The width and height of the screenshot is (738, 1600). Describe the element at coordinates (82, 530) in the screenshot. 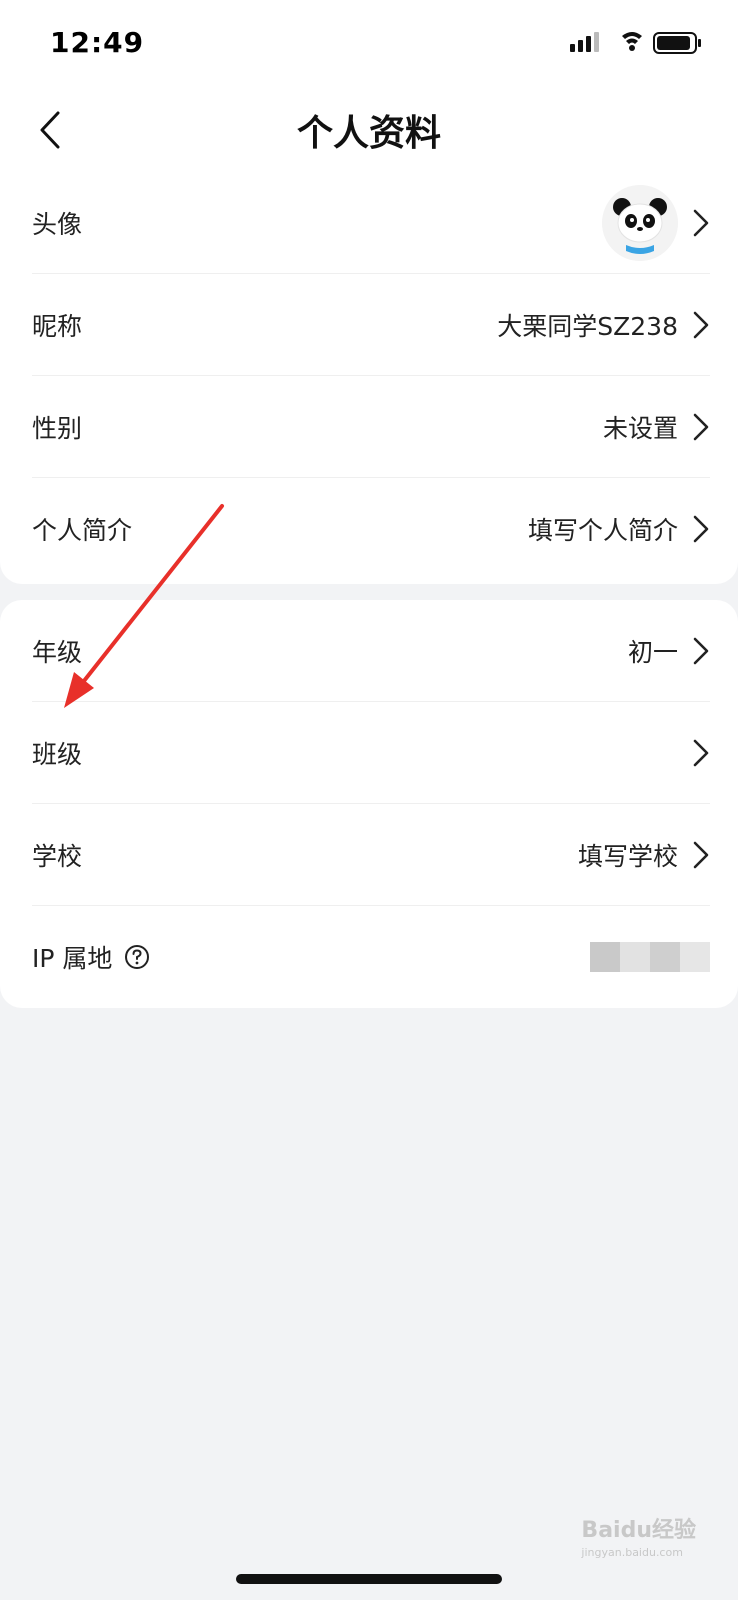

I see `row-bio-label: 个人简介` at that location.